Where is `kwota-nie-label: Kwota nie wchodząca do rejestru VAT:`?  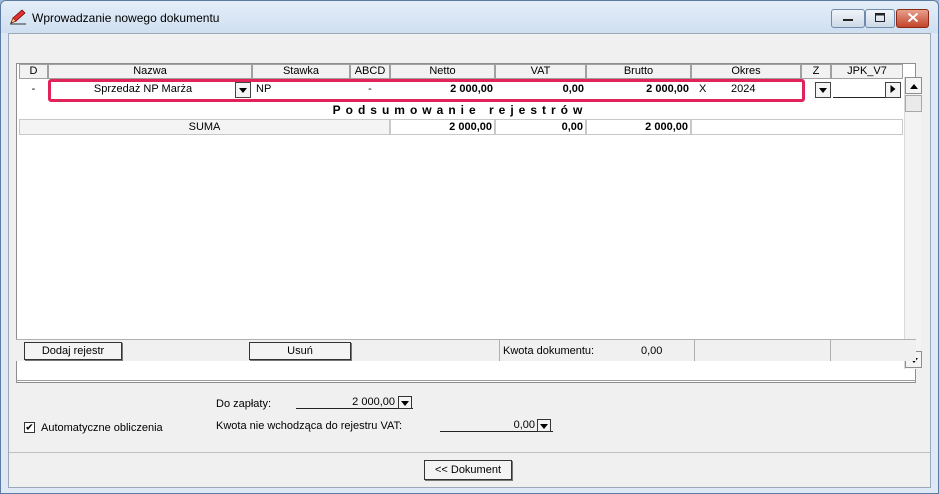
kwota-nie-label: Kwota nie wchodząca do rejestru VAT: is located at coordinates (309, 426).